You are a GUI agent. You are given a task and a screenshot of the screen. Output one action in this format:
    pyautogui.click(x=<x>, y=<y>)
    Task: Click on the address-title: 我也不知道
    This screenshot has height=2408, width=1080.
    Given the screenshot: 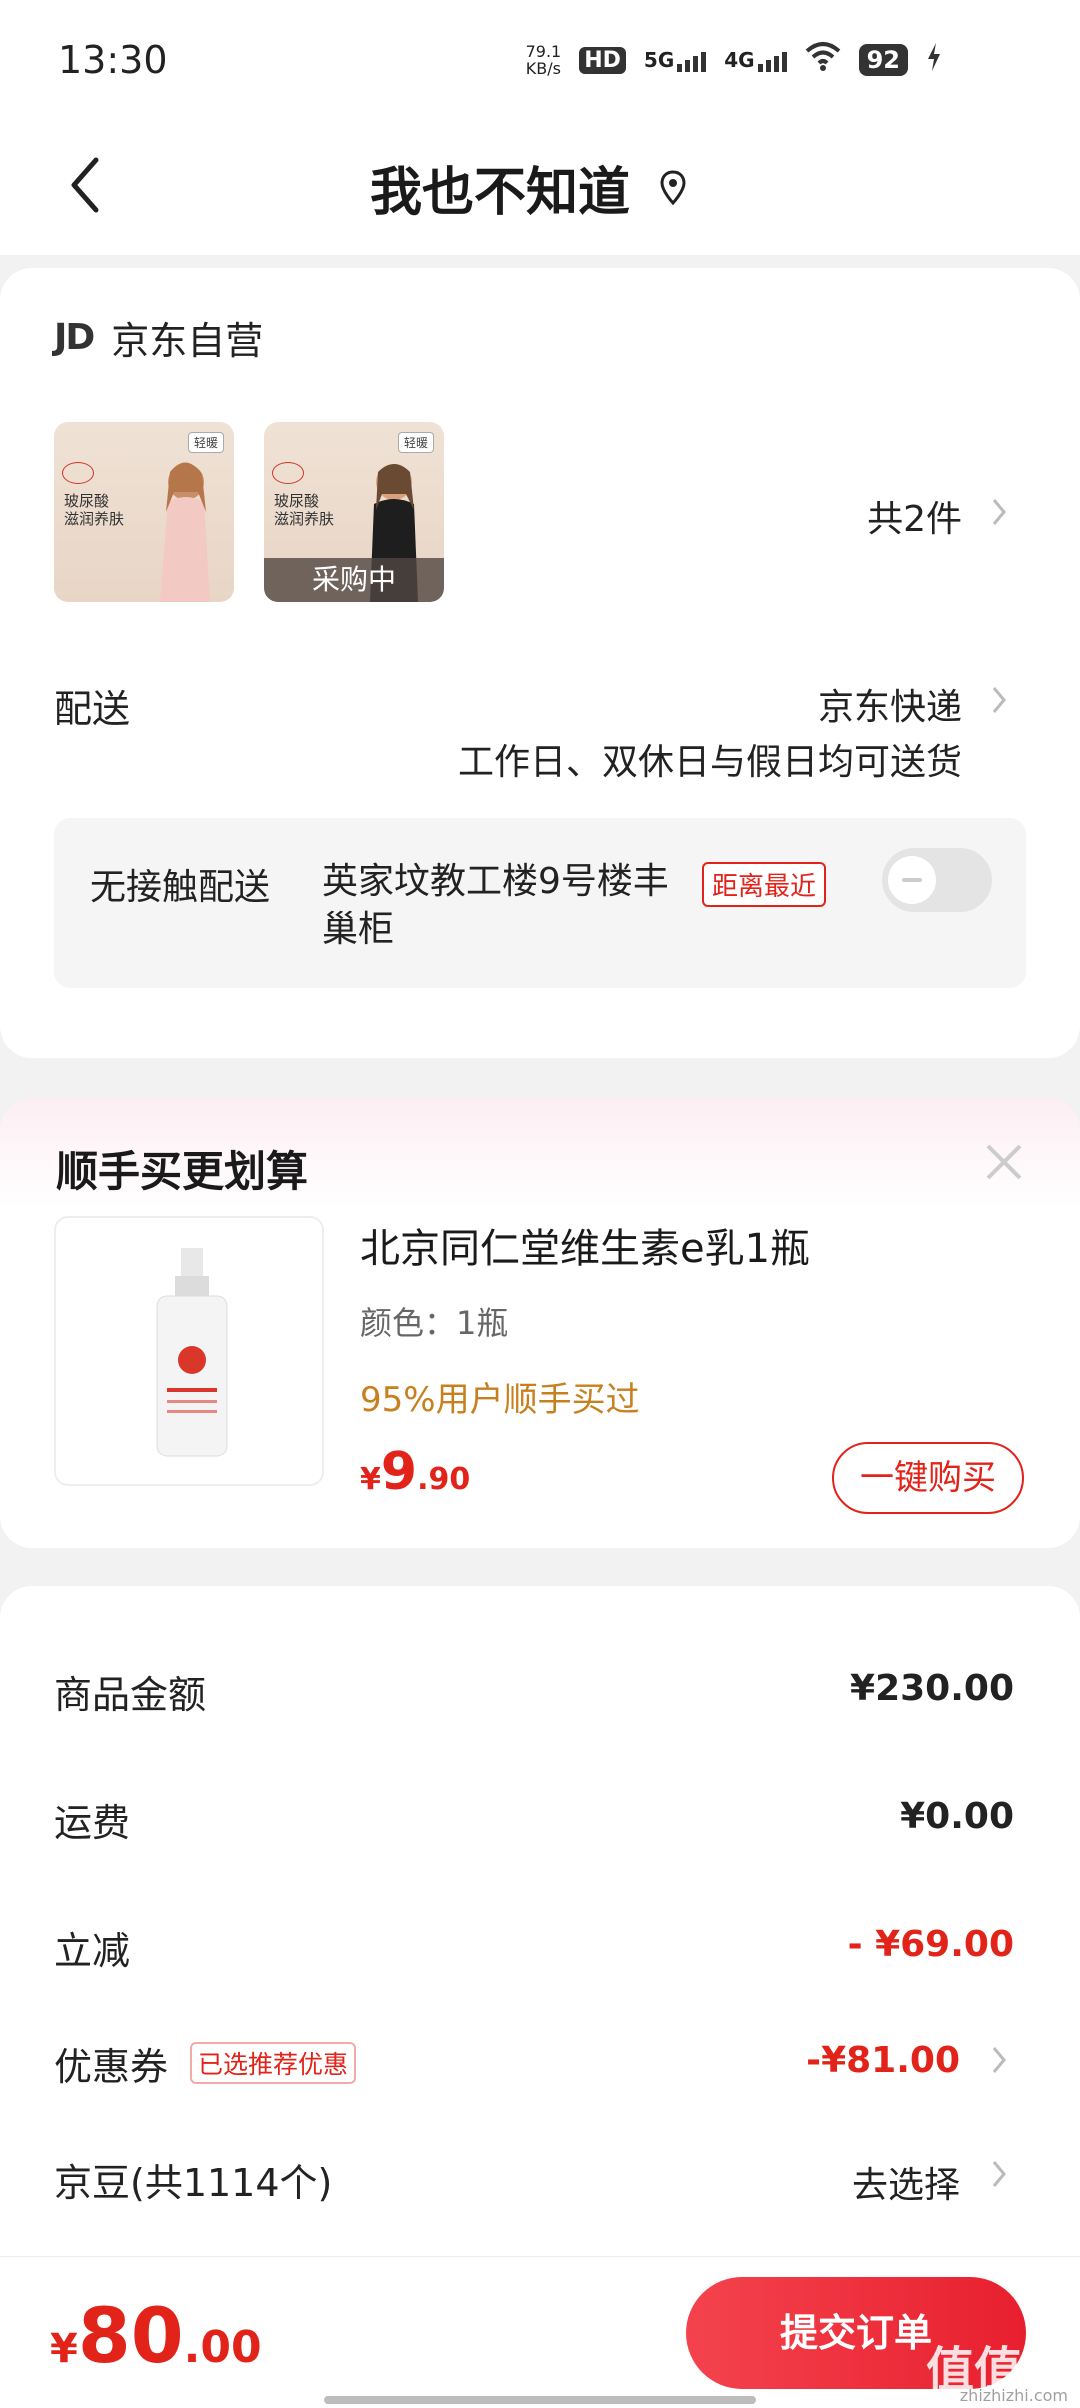 What is the action you would take?
    pyautogui.click(x=529, y=187)
    